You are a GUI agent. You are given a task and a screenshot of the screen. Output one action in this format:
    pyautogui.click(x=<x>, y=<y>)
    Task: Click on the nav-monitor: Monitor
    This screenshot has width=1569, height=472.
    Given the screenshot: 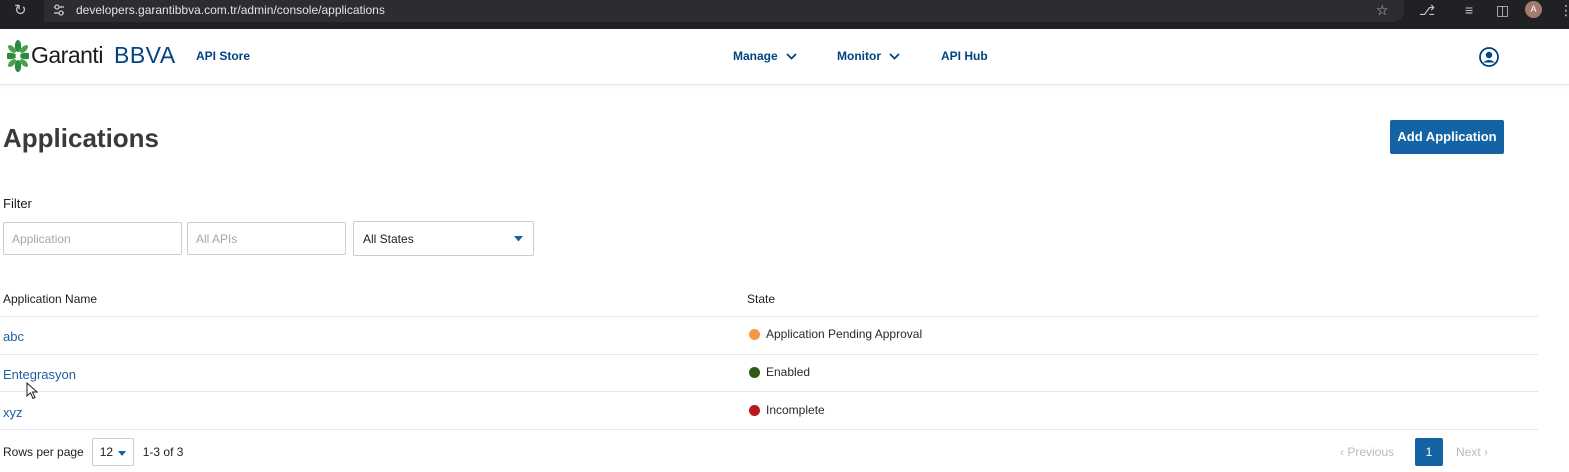 What is the action you would take?
    pyautogui.click(x=868, y=56)
    